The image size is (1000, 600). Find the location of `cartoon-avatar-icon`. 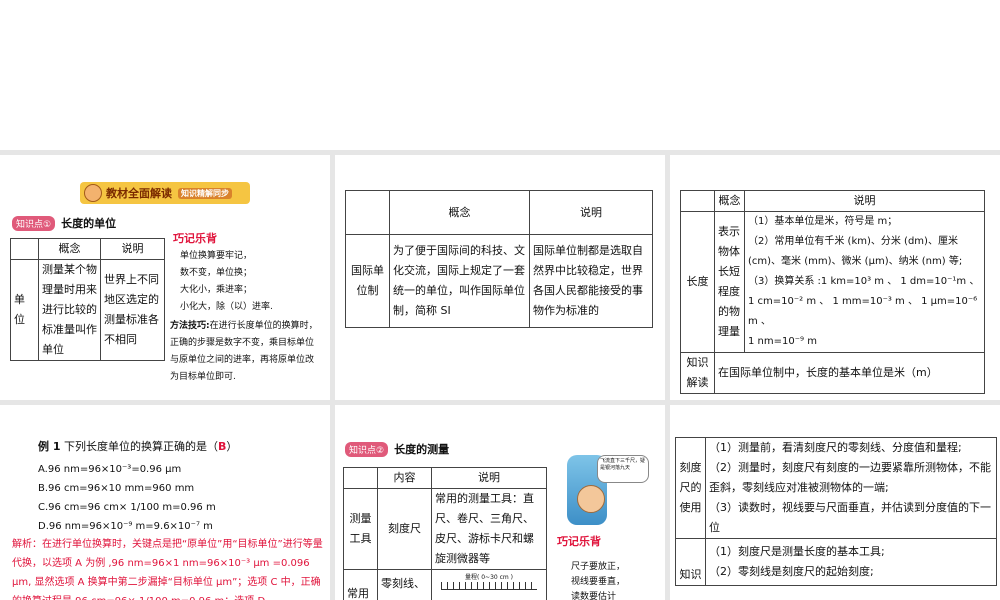

cartoon-avatar-icon is located at coordinates (93, 193).